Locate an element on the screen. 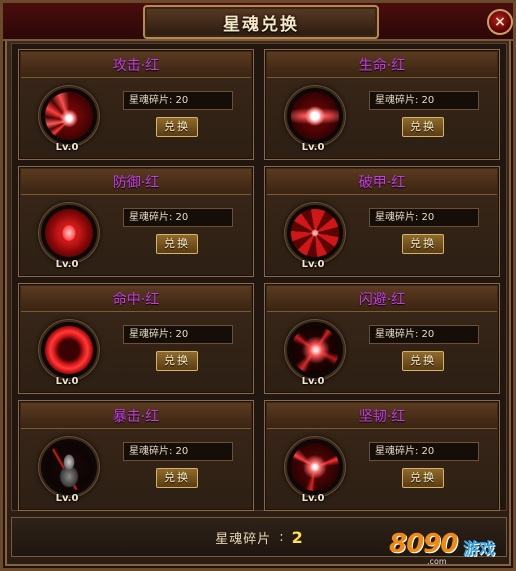  card-header: 暴击·红 is located at coordinates (136, 416).